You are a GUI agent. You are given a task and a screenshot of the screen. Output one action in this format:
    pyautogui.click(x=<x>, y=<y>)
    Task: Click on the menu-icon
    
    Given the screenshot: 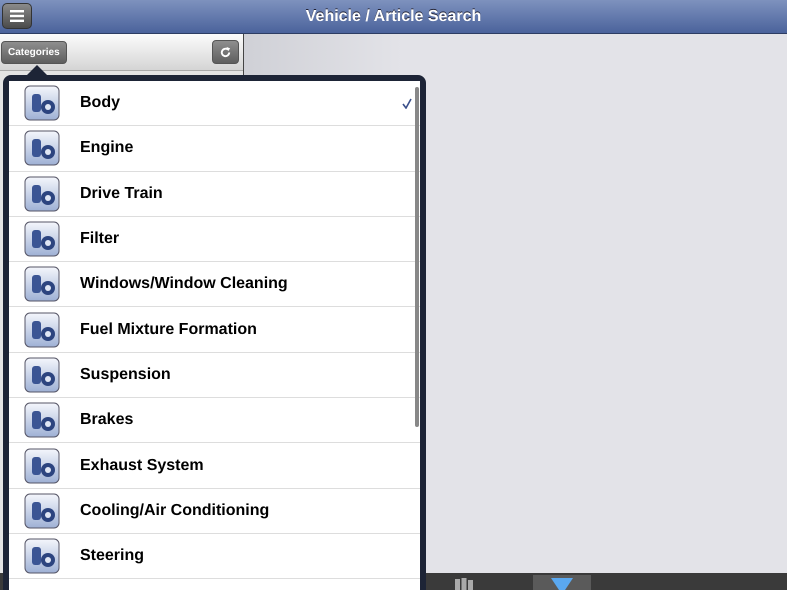 What is the action you would take?
    pyautogui.click(x=17, y=16)
    